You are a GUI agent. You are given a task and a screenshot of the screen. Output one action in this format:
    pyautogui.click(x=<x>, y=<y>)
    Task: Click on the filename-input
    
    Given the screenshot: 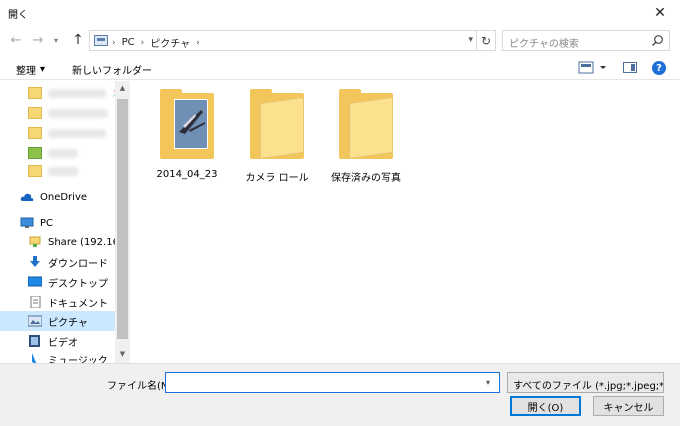 What is the action you would take?
    pyautogui.click(x=332, y=382)
    